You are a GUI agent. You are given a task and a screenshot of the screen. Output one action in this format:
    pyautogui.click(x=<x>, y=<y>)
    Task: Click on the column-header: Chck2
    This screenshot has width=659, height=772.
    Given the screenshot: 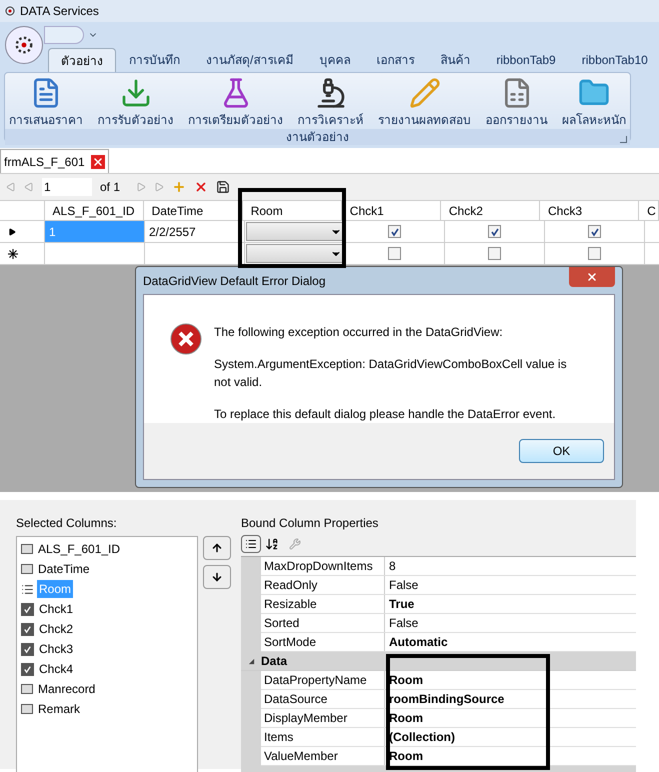 What is the action you would take?
    pyautogui.click(x=490, y=210)
    